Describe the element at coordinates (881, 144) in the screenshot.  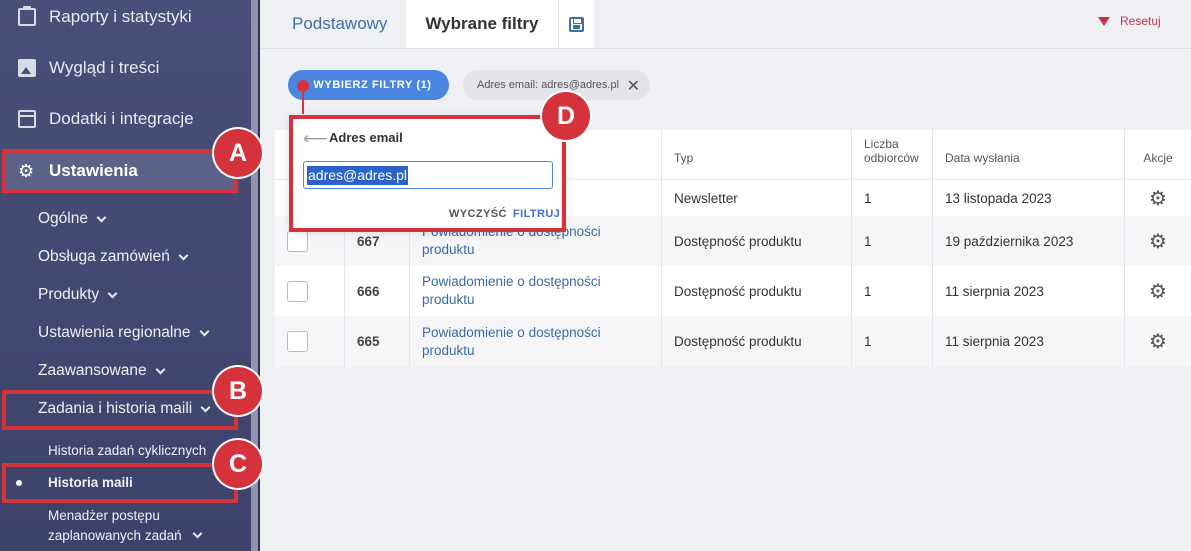
I see `header-label: Liczba` at that location.